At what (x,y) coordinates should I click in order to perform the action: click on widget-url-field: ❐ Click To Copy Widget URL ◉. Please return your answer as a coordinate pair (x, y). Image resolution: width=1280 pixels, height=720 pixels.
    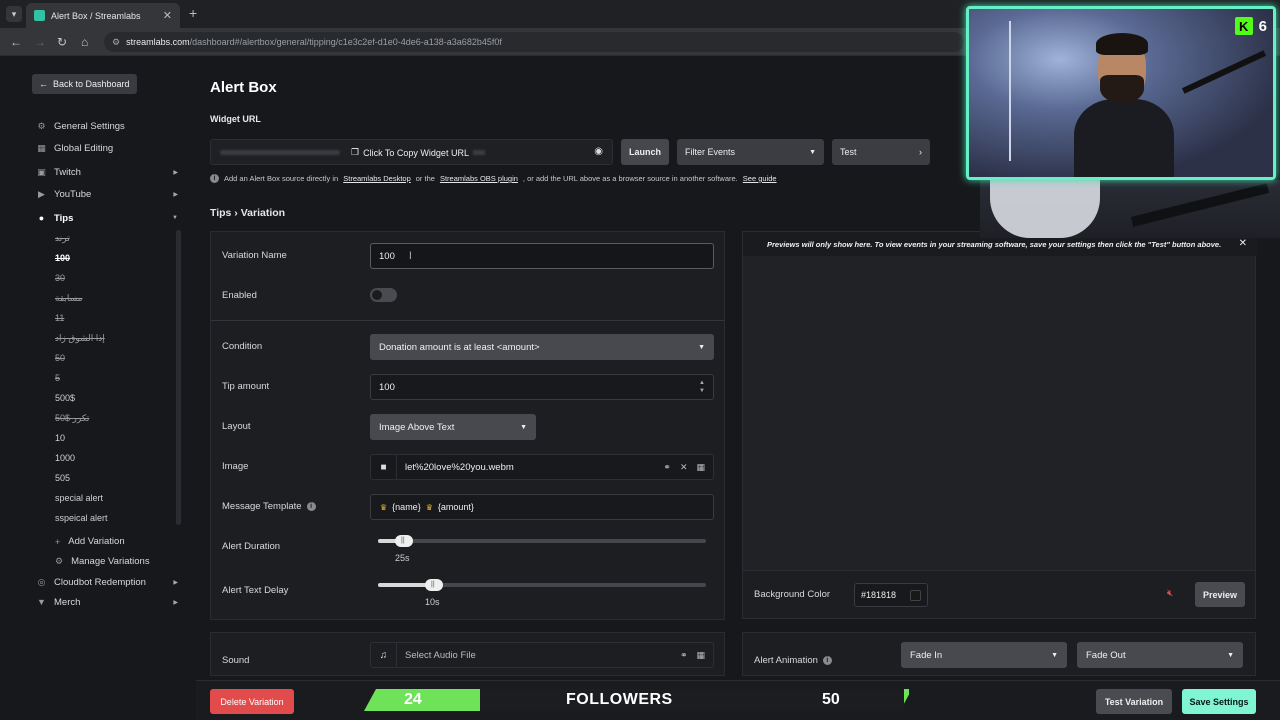
    Looking at the image, I should click on (411, 152).